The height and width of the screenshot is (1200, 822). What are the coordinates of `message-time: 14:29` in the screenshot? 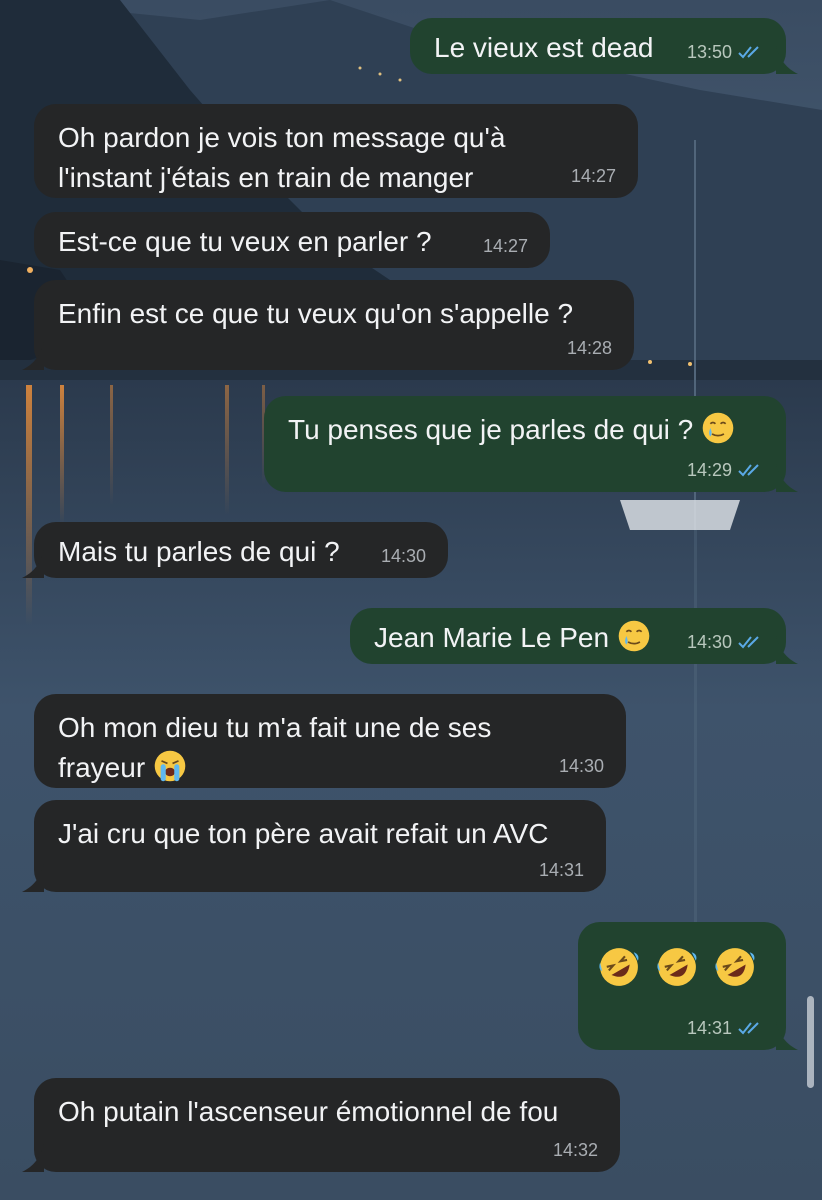 It's located at (709, 470).